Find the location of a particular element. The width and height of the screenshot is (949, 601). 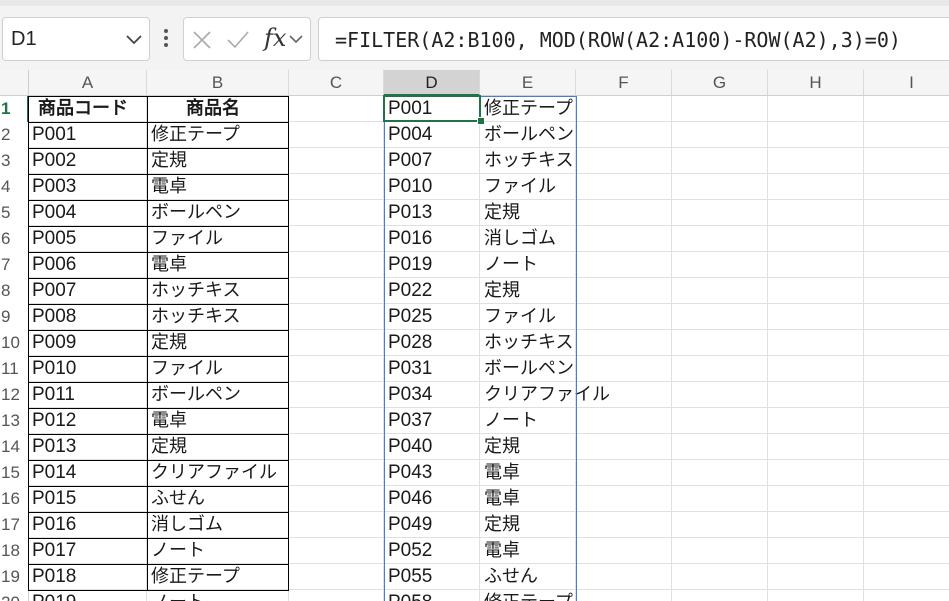

cell-product-code: P005 is located at coordinates (54, 239).